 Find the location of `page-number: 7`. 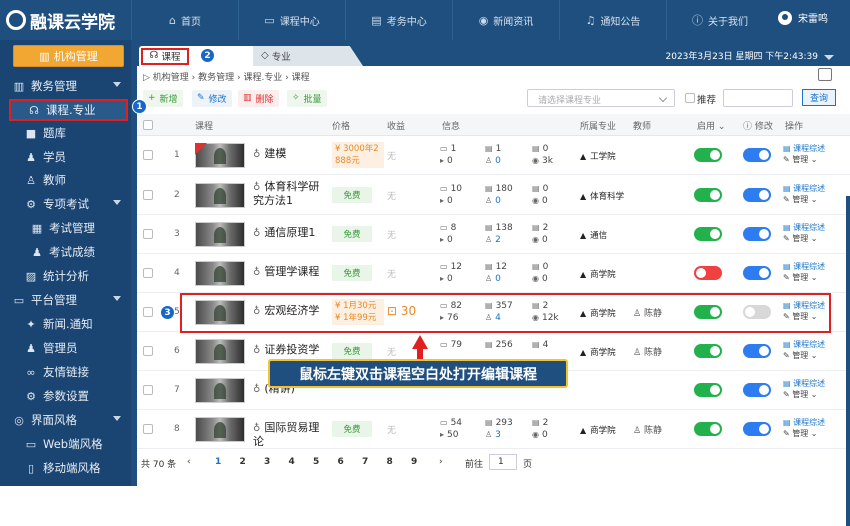

page-number: 7 is located at coordinates (365, 462).